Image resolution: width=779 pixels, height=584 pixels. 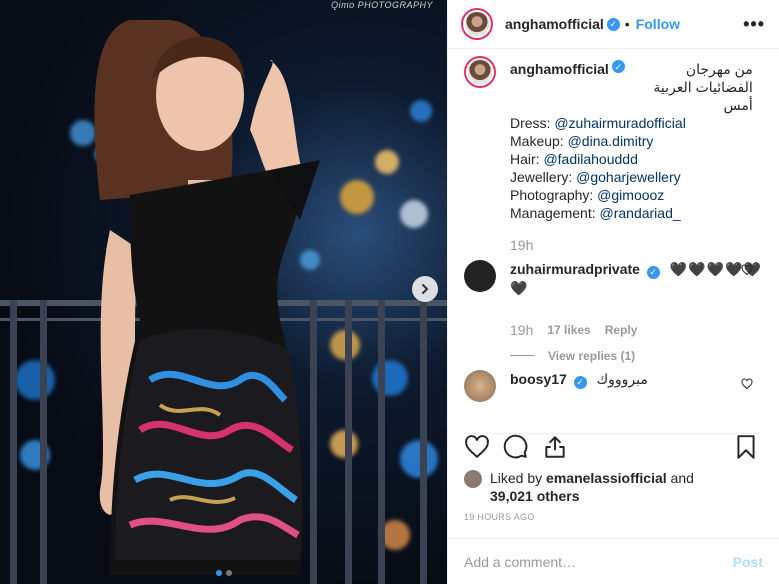 What do you see at coordinates (538, 379) in the screenshot?
I see `comment-username: boosy17` at bounding box center [538, 379].